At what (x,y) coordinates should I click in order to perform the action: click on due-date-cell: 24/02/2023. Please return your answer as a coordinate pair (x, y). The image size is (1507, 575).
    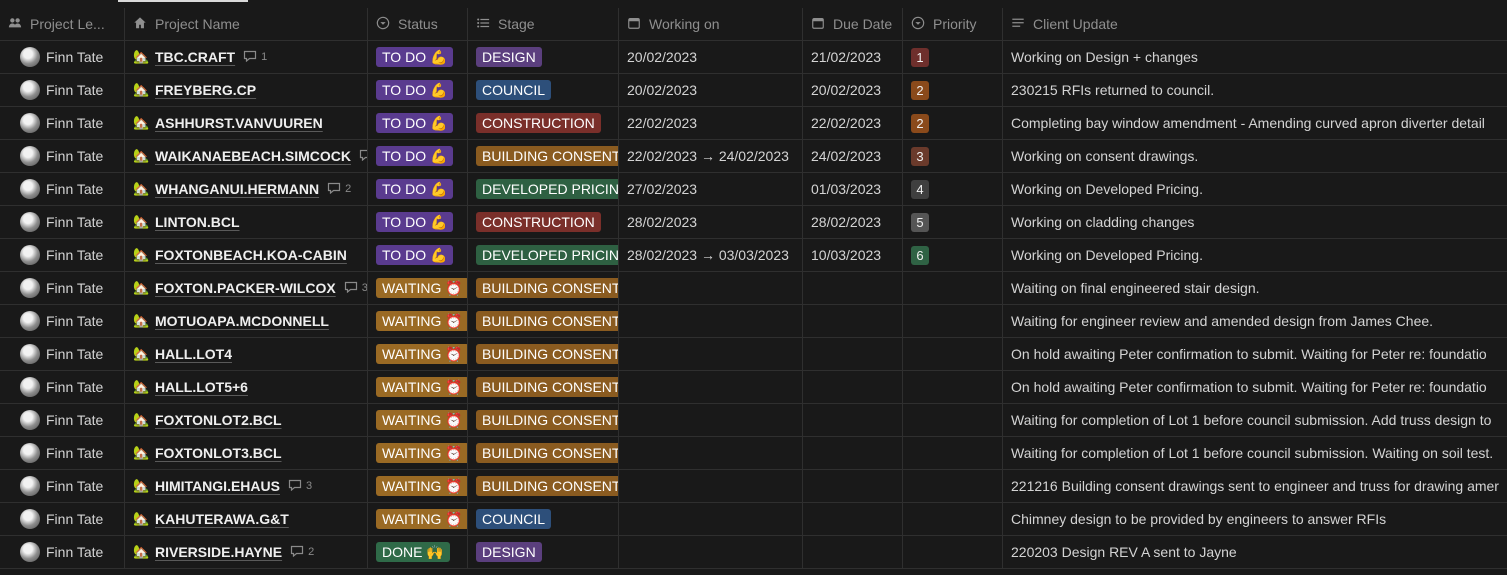
    Looking at the image, I should click on (853, 156).